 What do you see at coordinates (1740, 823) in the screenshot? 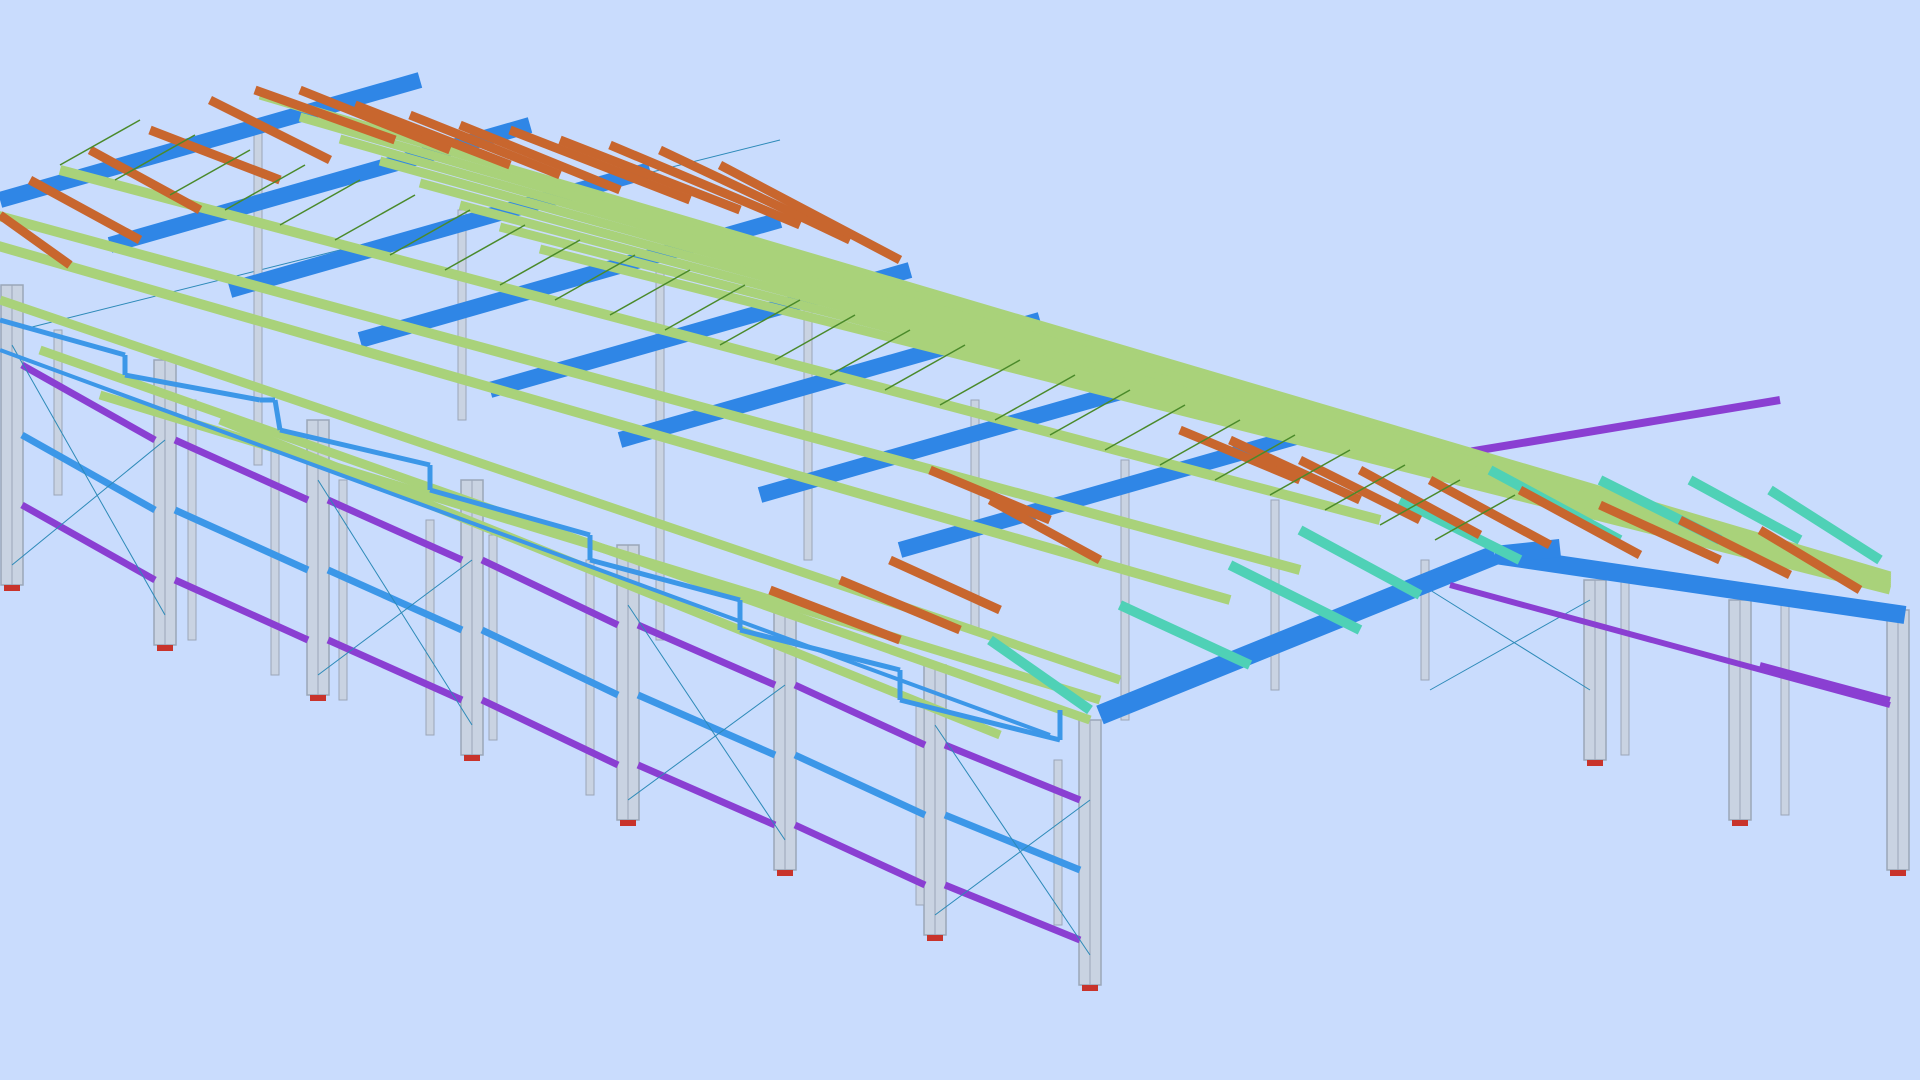
I see `column-end-2-base-plate` at bounding box center [1740, 823].